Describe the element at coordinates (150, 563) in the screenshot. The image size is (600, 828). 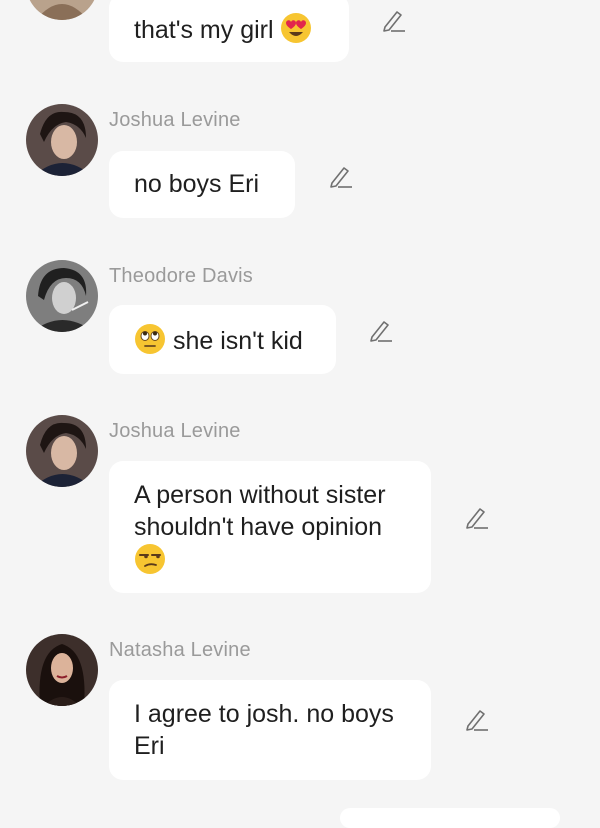
I see `unamused-emoji` at that location.